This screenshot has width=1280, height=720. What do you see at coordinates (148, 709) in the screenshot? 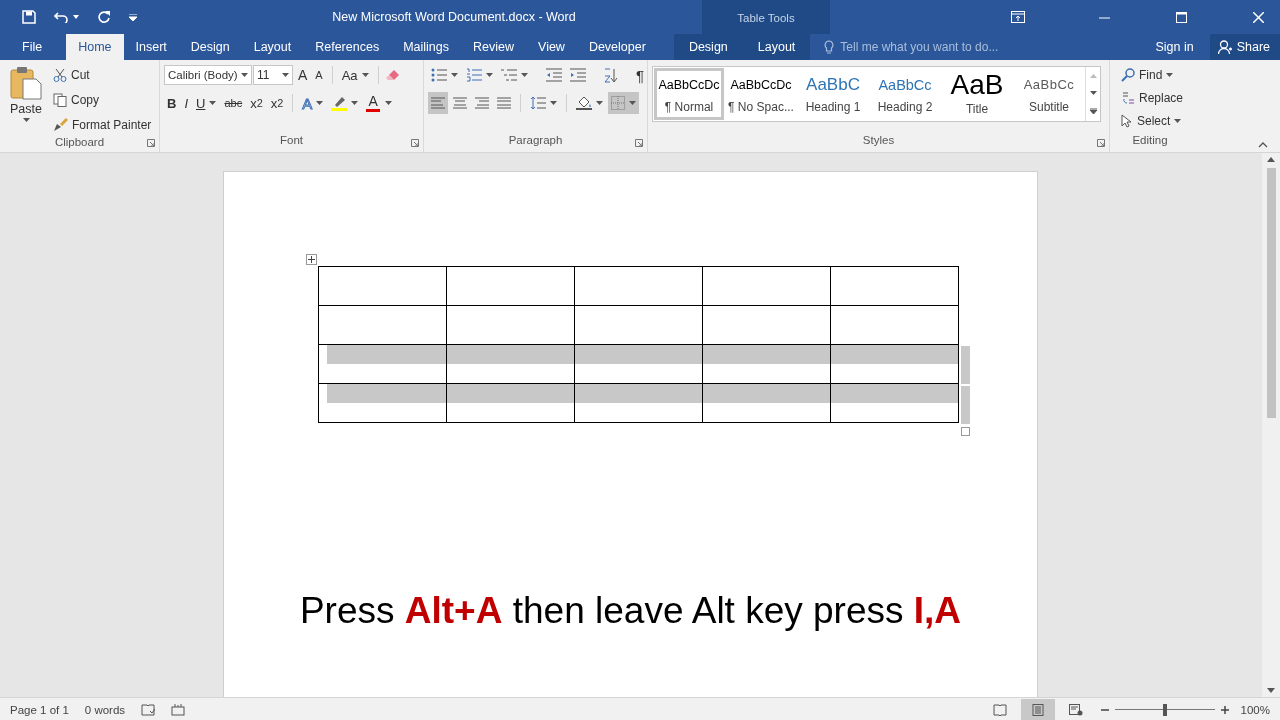
I see `proofing-icon` at bounding box center [148, 709].